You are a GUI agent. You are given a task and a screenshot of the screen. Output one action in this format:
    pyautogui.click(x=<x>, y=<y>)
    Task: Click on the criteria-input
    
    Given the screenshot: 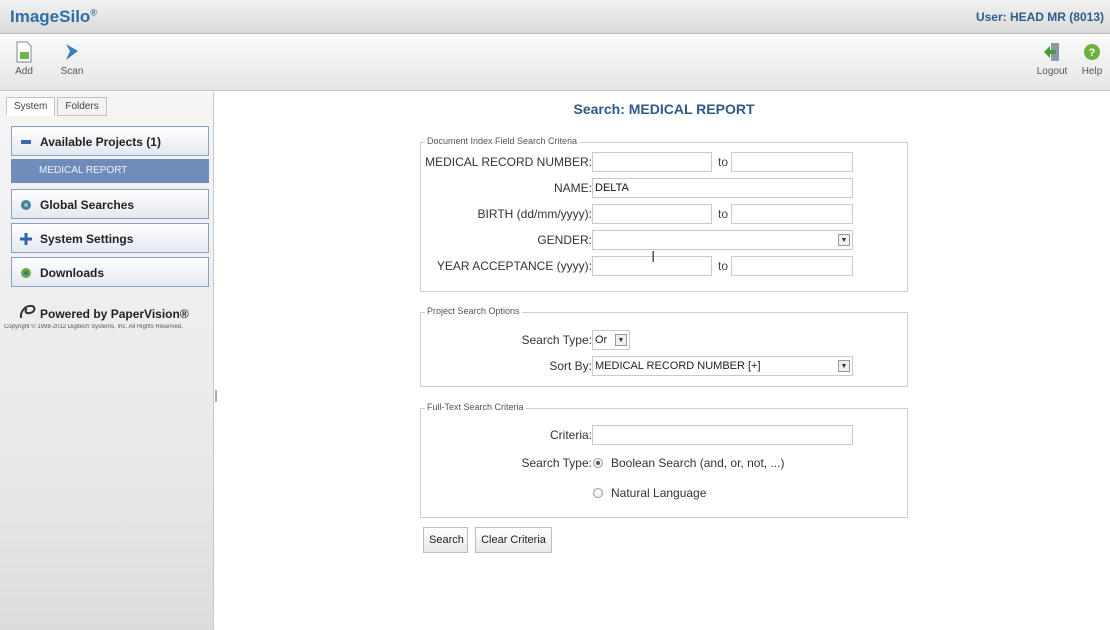 What is the action you would take?
    pyautogui.click(x=722, y=435)
    